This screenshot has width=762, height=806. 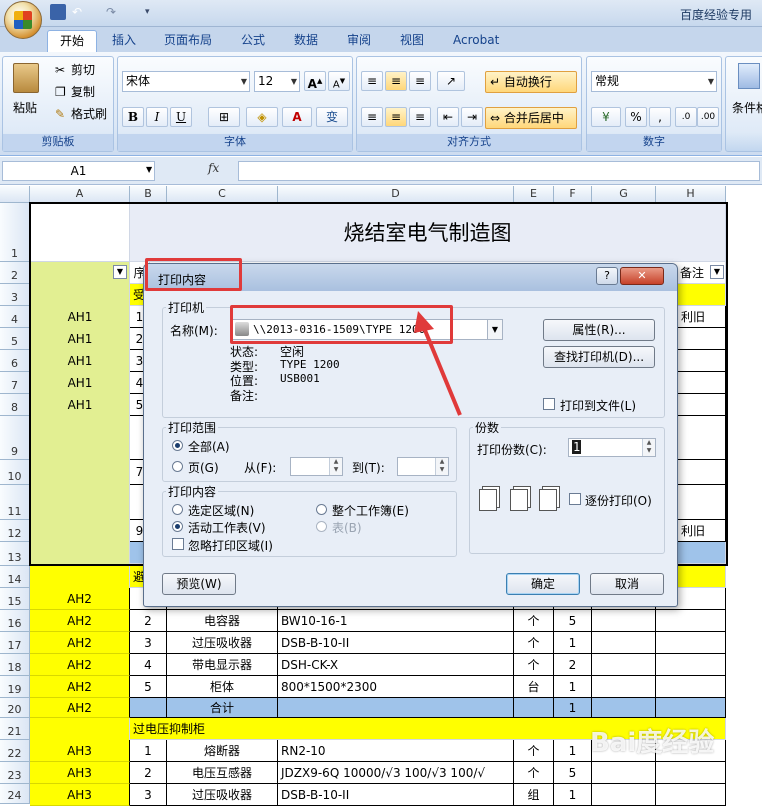 I want to click on help-button: ?, so click(x=607, y=276).